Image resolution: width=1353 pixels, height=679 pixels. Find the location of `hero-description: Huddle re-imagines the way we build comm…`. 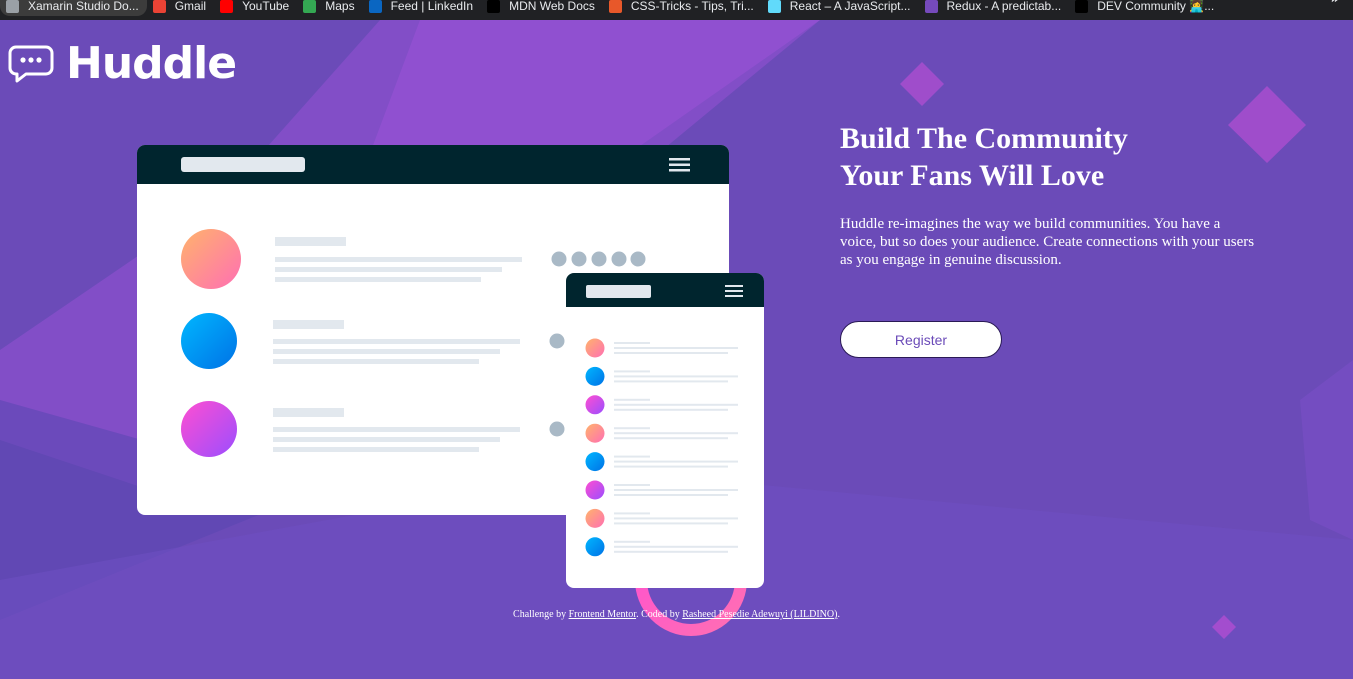

hero-description: Huddle re-imagines the way we build comm… is located at coordinates (1047, 242).